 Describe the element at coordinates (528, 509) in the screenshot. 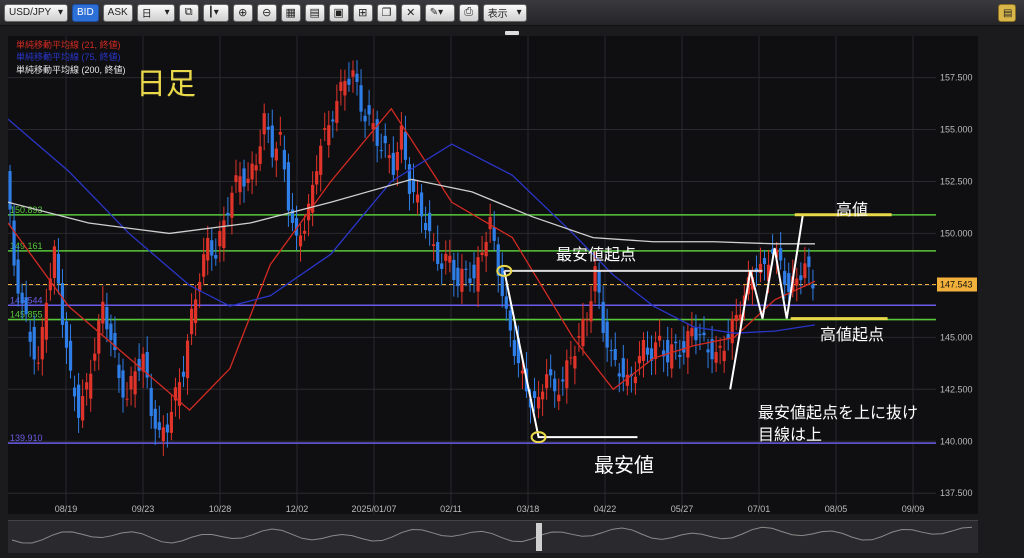

I see `x-tick-label: 03/18` at that location.